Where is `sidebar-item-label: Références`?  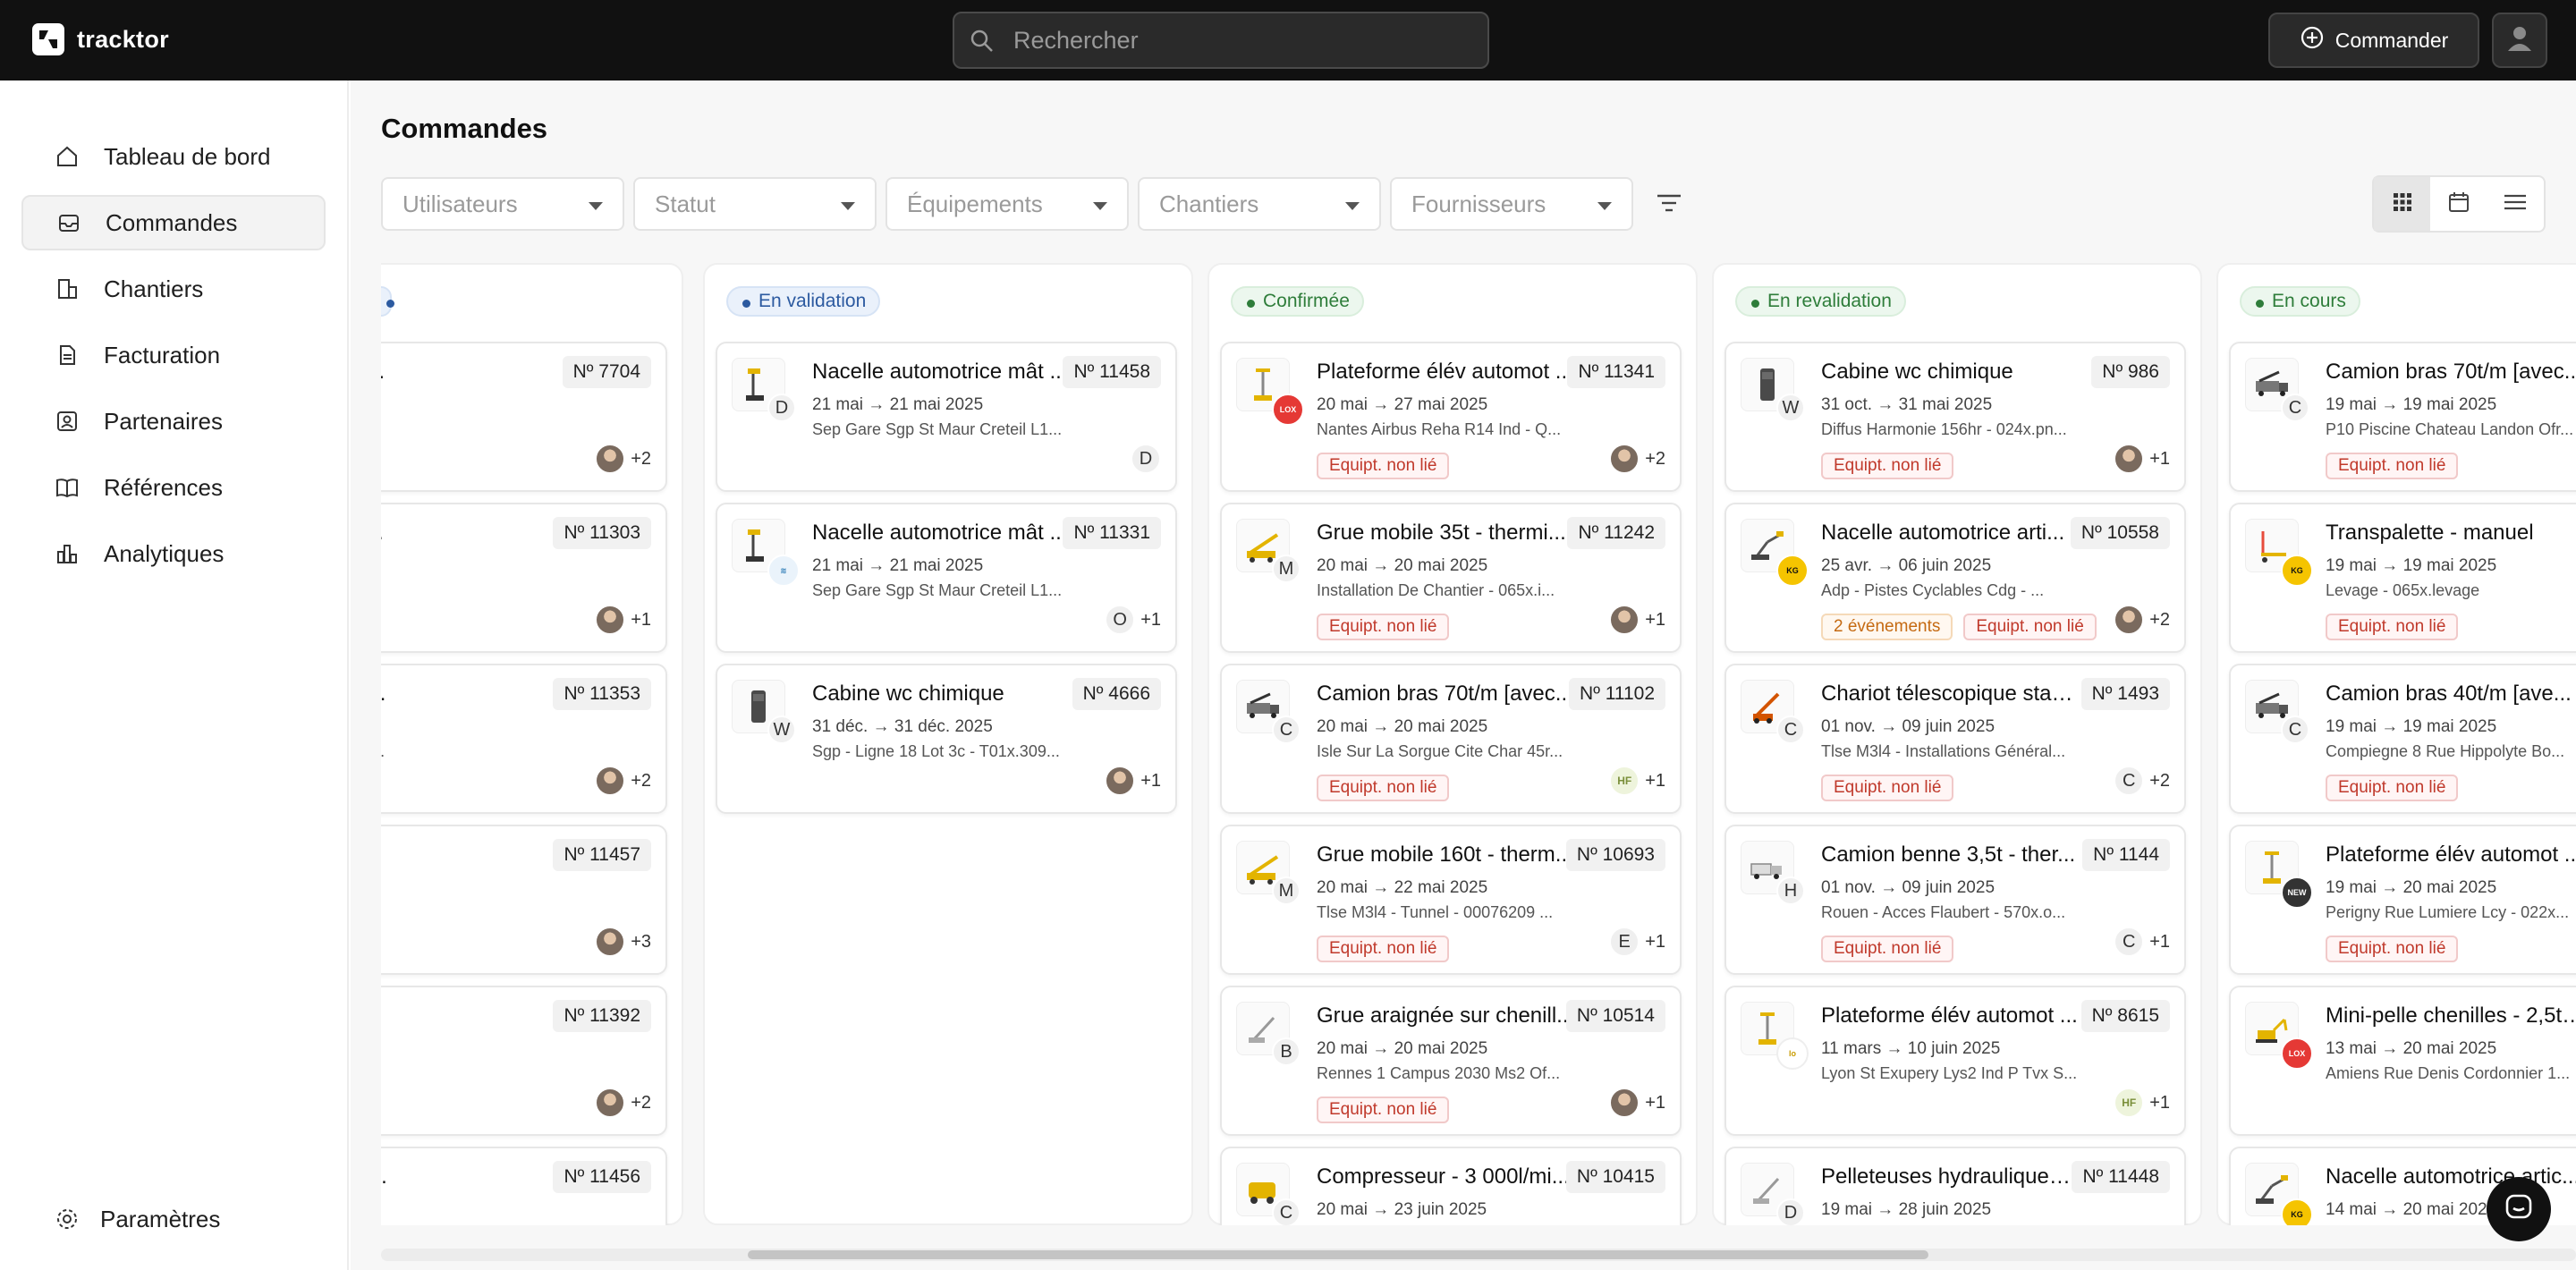 sidebar-item-label: Références is located at coordinates (163, 487).